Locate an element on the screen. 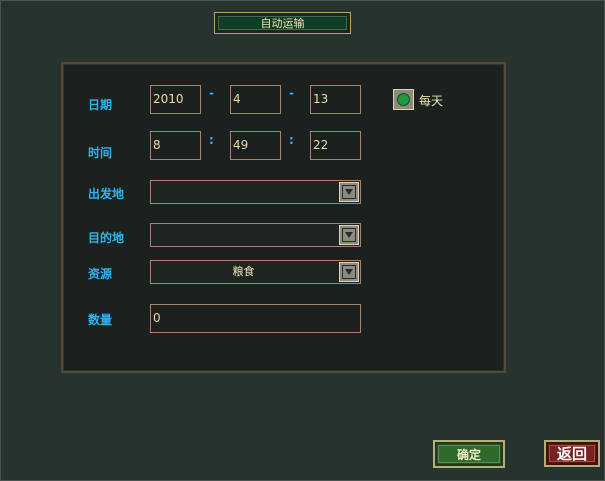 The width and height of the screenshot is (605, 481). title-bar: 自动运输 is located at coordinates (282, 23).